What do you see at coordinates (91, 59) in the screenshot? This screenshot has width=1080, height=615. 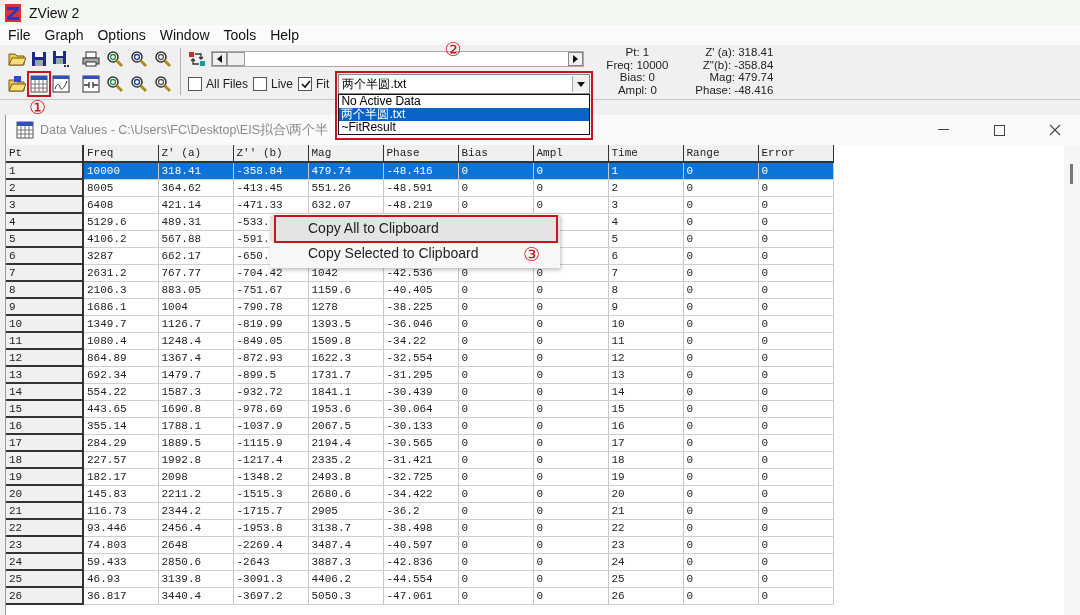 I see `printer-icon` at bounding box center [91, 59].